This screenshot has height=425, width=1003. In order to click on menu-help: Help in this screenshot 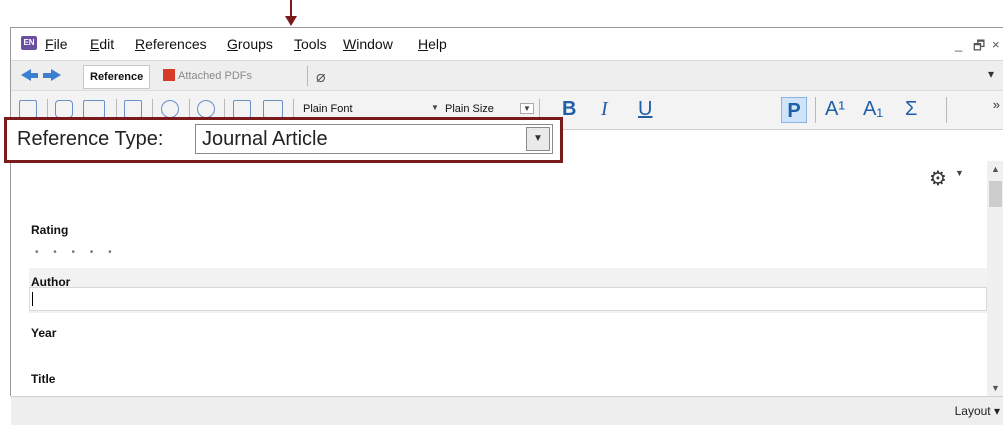, I will do `click(432, 44)`.